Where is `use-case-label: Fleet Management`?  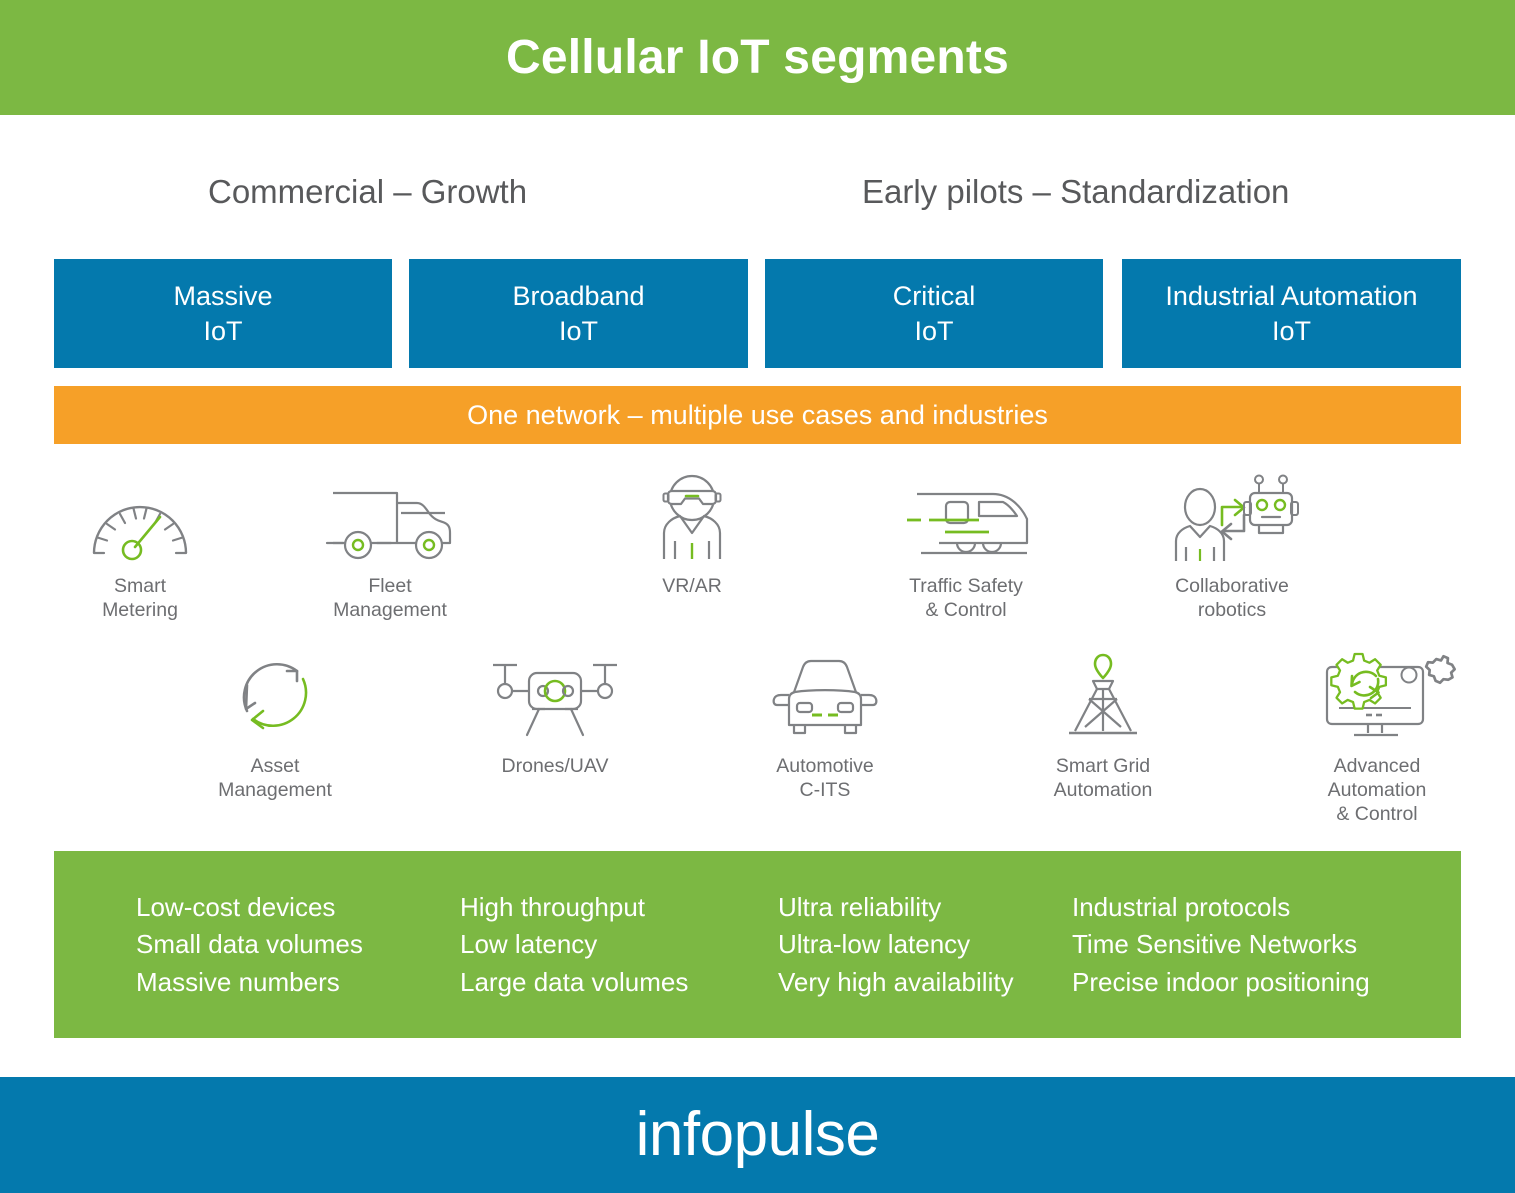
use-case-label: Fleet Management is located at coordinates (390, 598).